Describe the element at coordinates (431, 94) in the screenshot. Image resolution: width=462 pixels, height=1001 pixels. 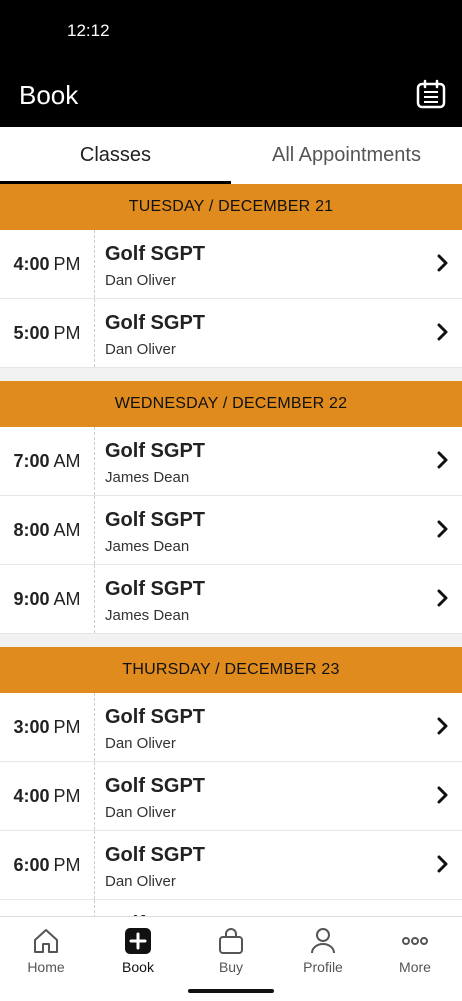
I see `calendar-icon` at that location.